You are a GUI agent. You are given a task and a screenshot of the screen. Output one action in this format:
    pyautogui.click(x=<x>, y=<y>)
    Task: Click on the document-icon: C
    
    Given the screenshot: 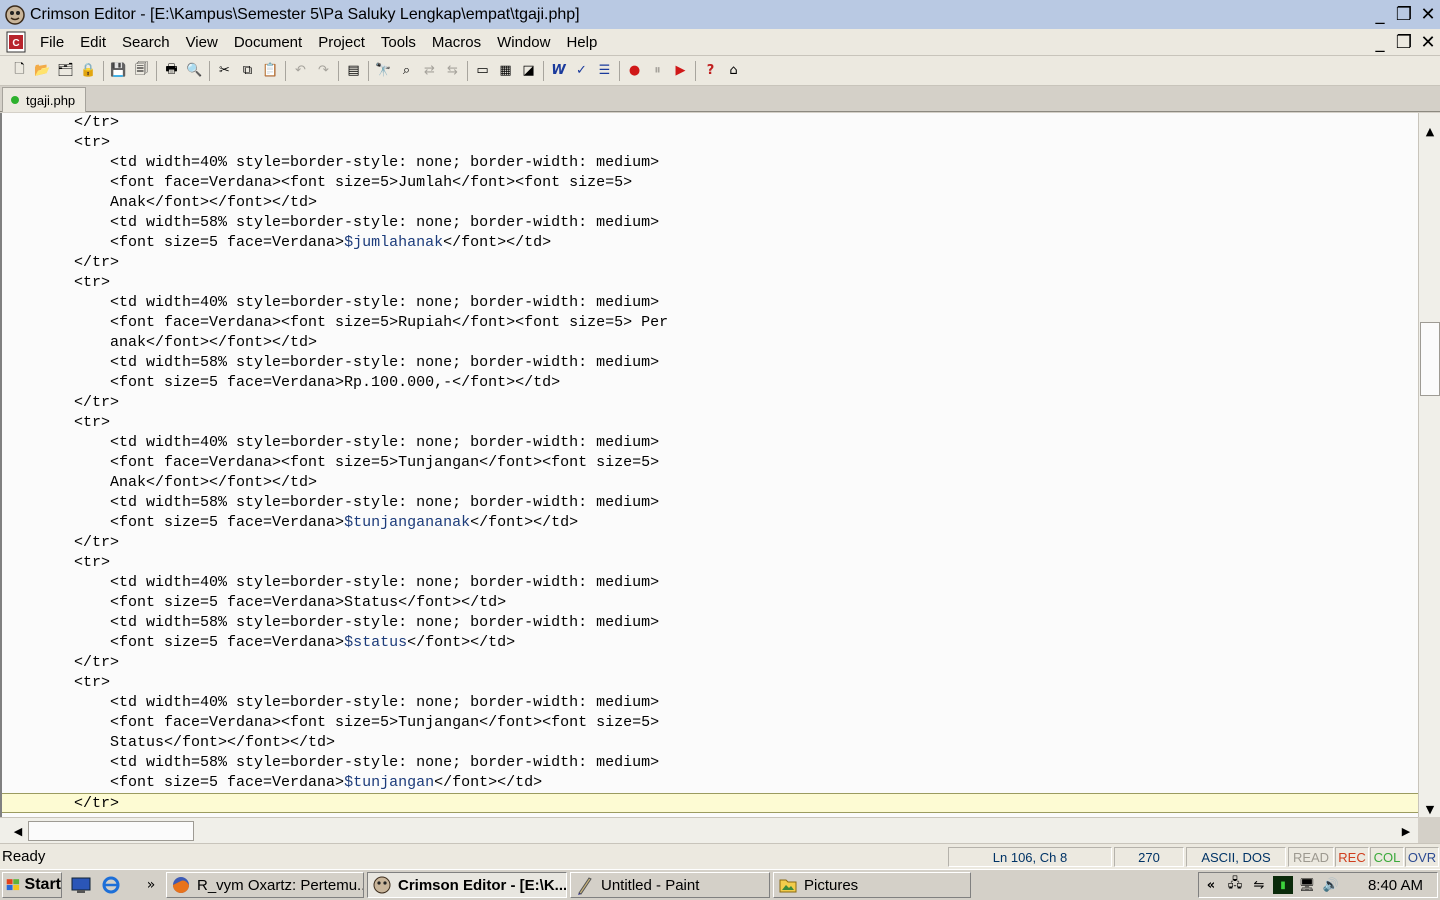 What is the action you would take?
    pyautogui.click(x=16, y=42)
    